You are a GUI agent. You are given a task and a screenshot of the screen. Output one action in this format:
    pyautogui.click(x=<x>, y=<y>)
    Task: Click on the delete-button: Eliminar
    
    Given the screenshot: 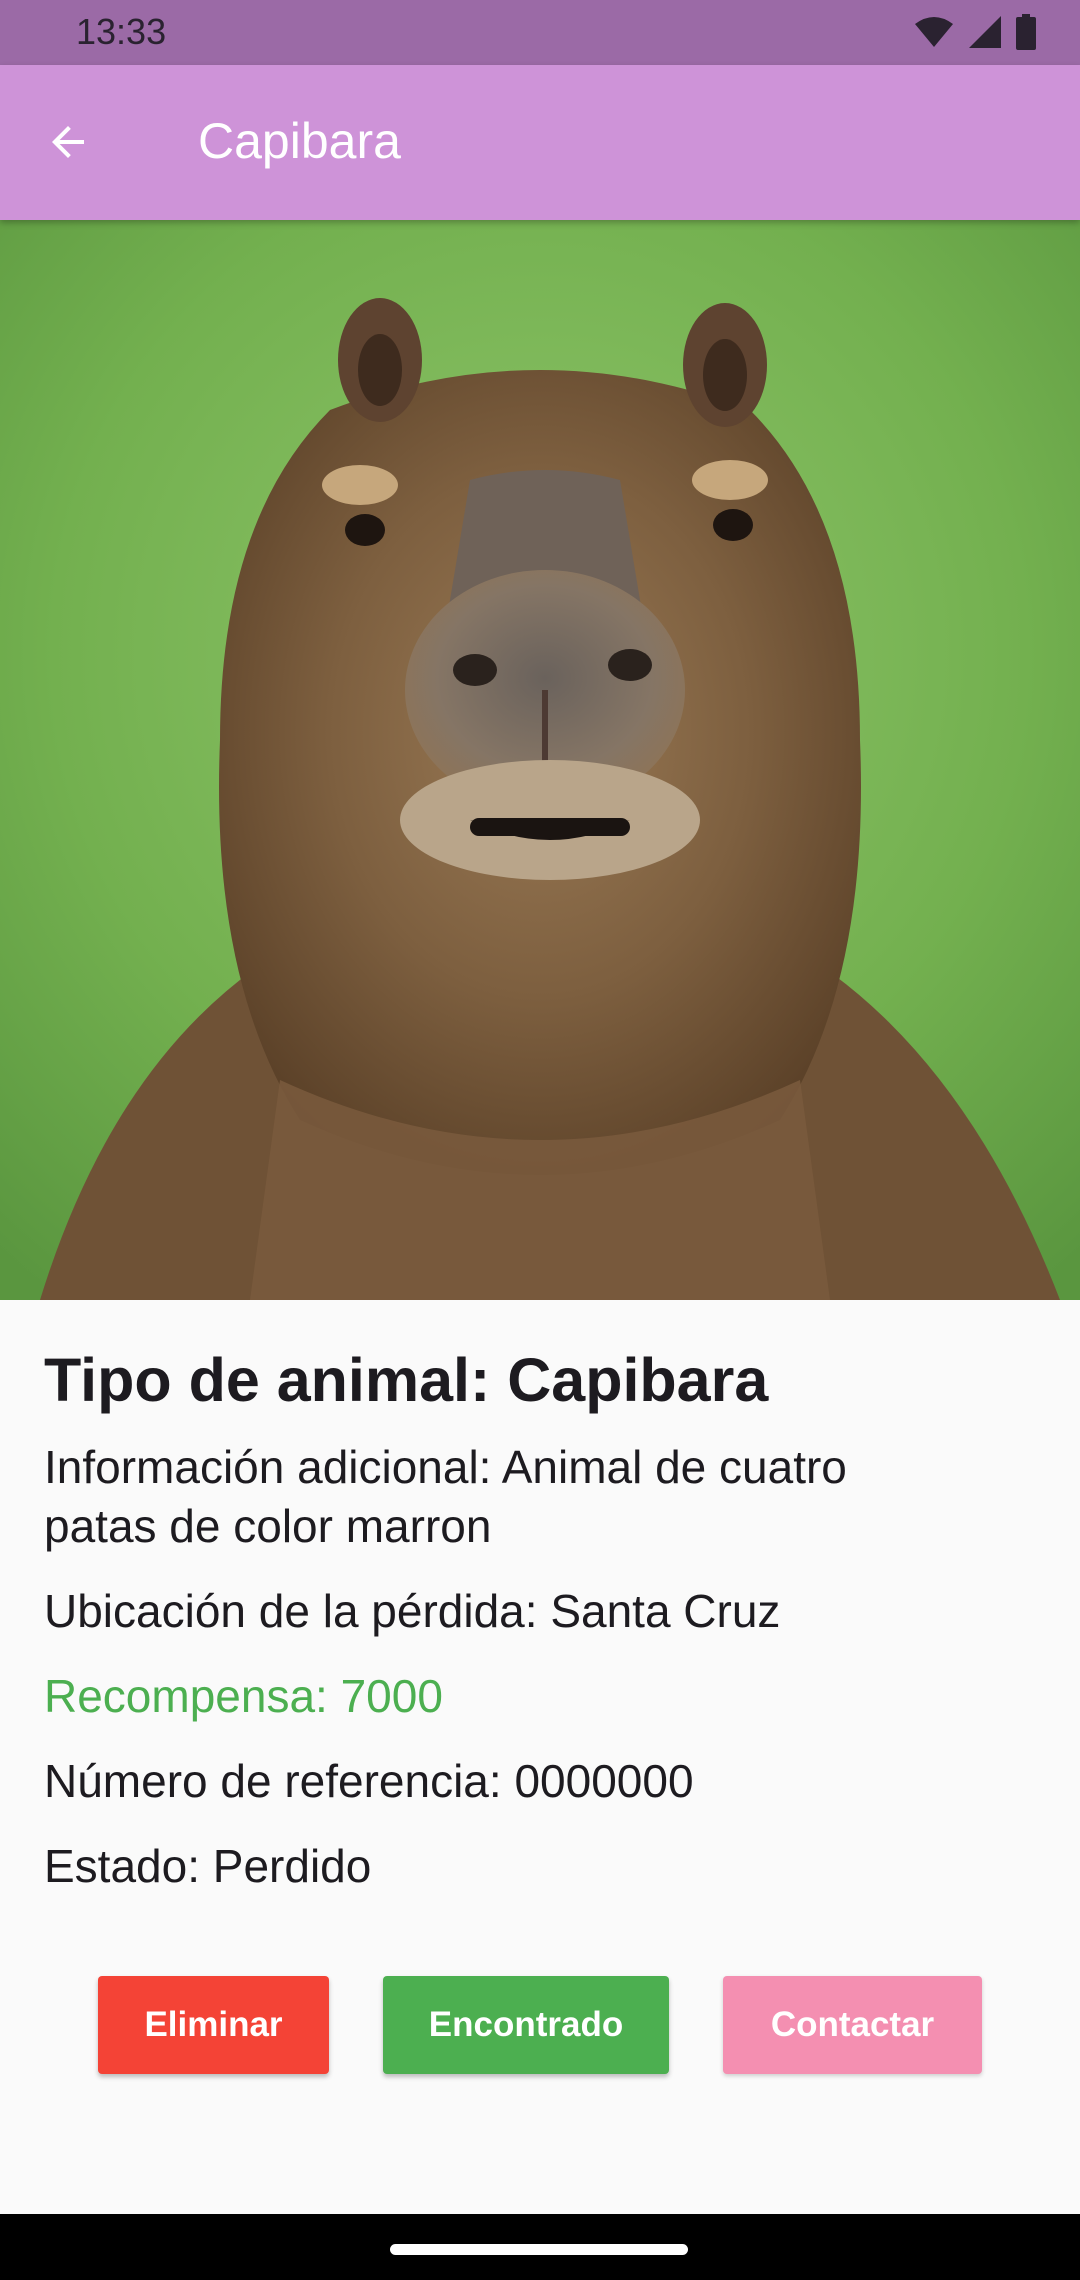 What is the action you would take?
    pyautogui.click(x=213, y=2025)
    